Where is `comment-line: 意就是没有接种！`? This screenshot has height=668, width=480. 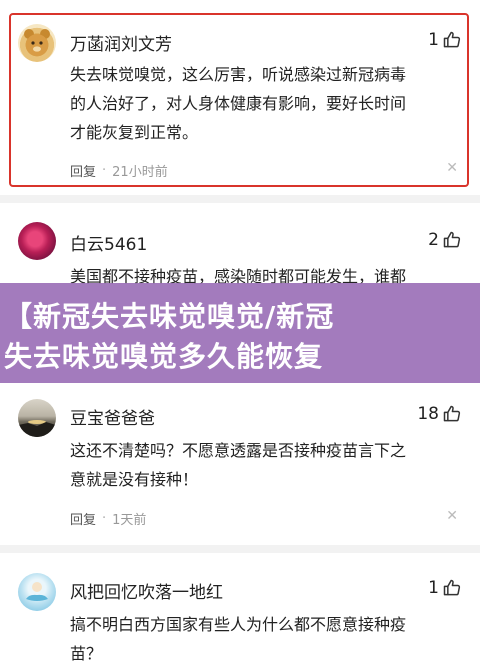
comment-line: 意就是没有接种！ is located at coordinates (134, 479).